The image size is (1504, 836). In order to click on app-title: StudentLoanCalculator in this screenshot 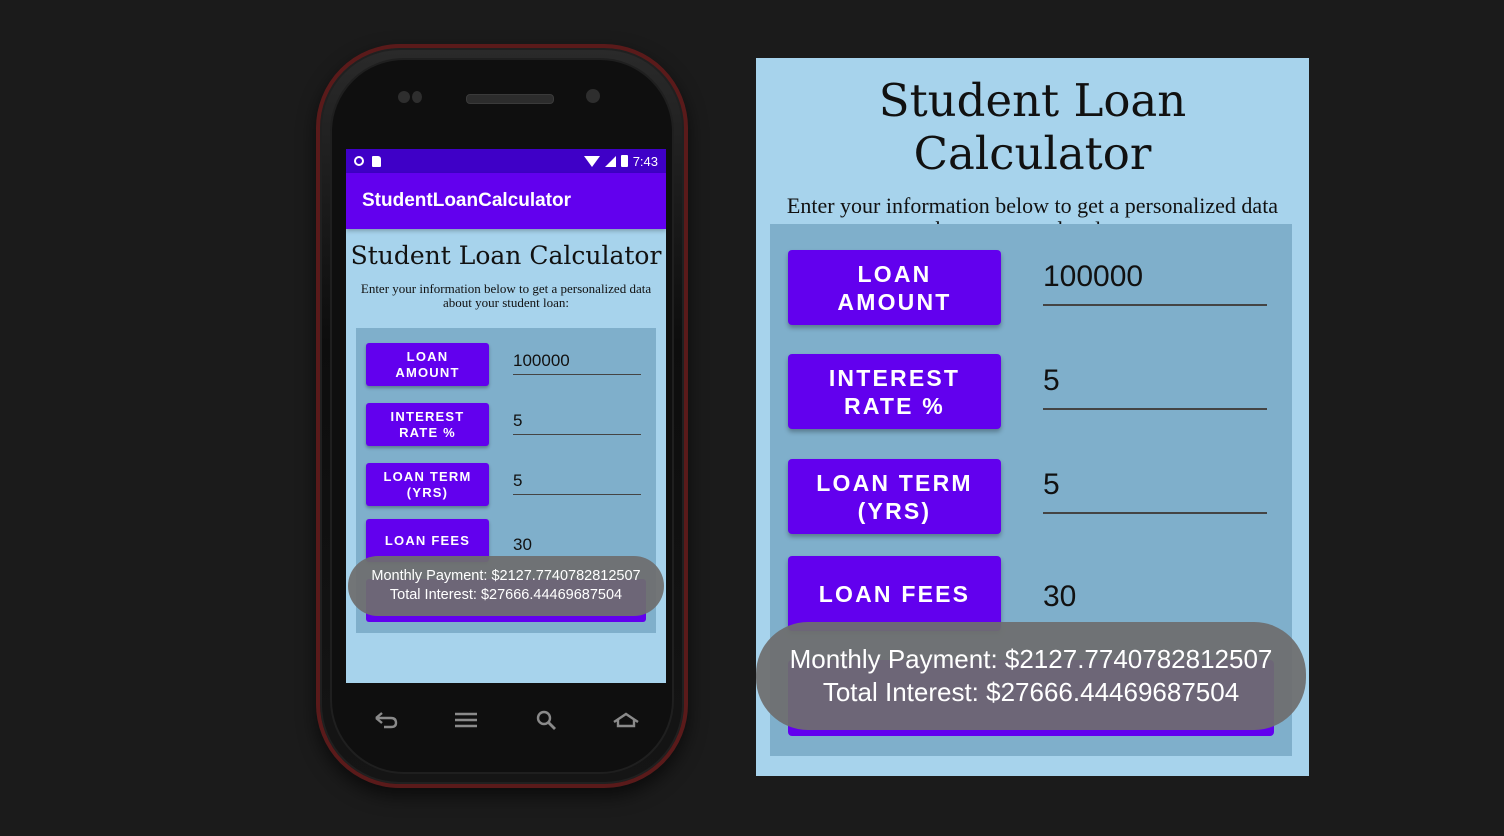, I will do `click(467, 200)`.